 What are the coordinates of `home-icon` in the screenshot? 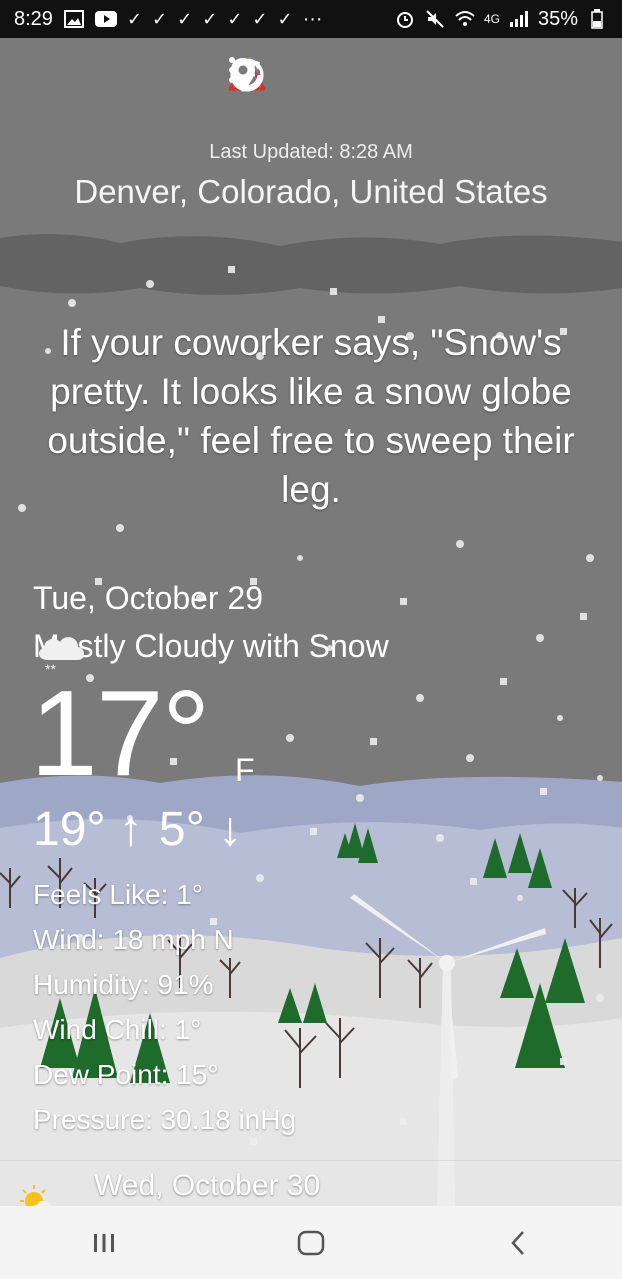 It's located at (311, 1242).